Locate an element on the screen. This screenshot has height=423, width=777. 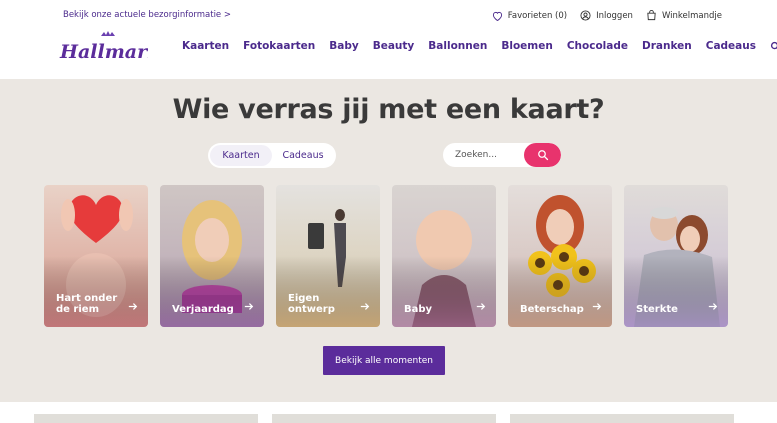
search-button is located at coordinates (542, 155).